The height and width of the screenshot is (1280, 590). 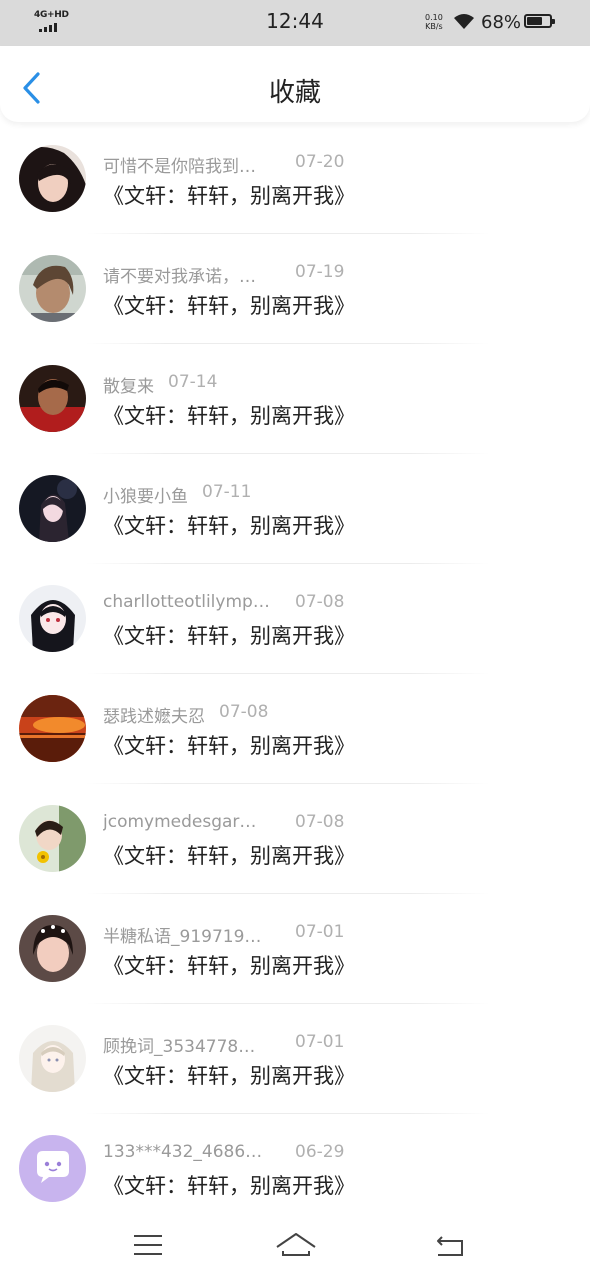 I want to click on page-title: 收藏, so click(x=294, y=93).